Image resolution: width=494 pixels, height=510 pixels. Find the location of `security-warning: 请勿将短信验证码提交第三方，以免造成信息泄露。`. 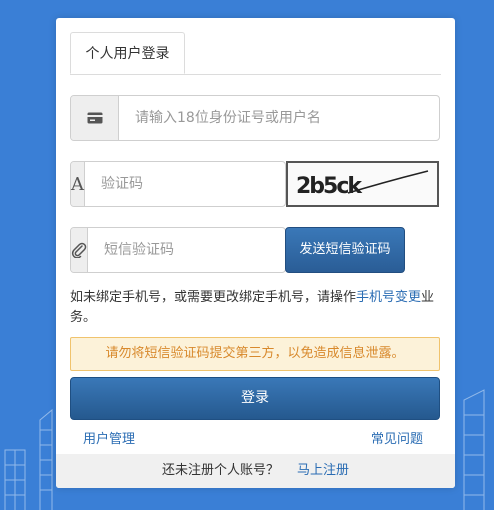

security-warning: 请勿将短信验证码提交第三方，以免造成信息泄露。 is located at coordinates (255, 354).